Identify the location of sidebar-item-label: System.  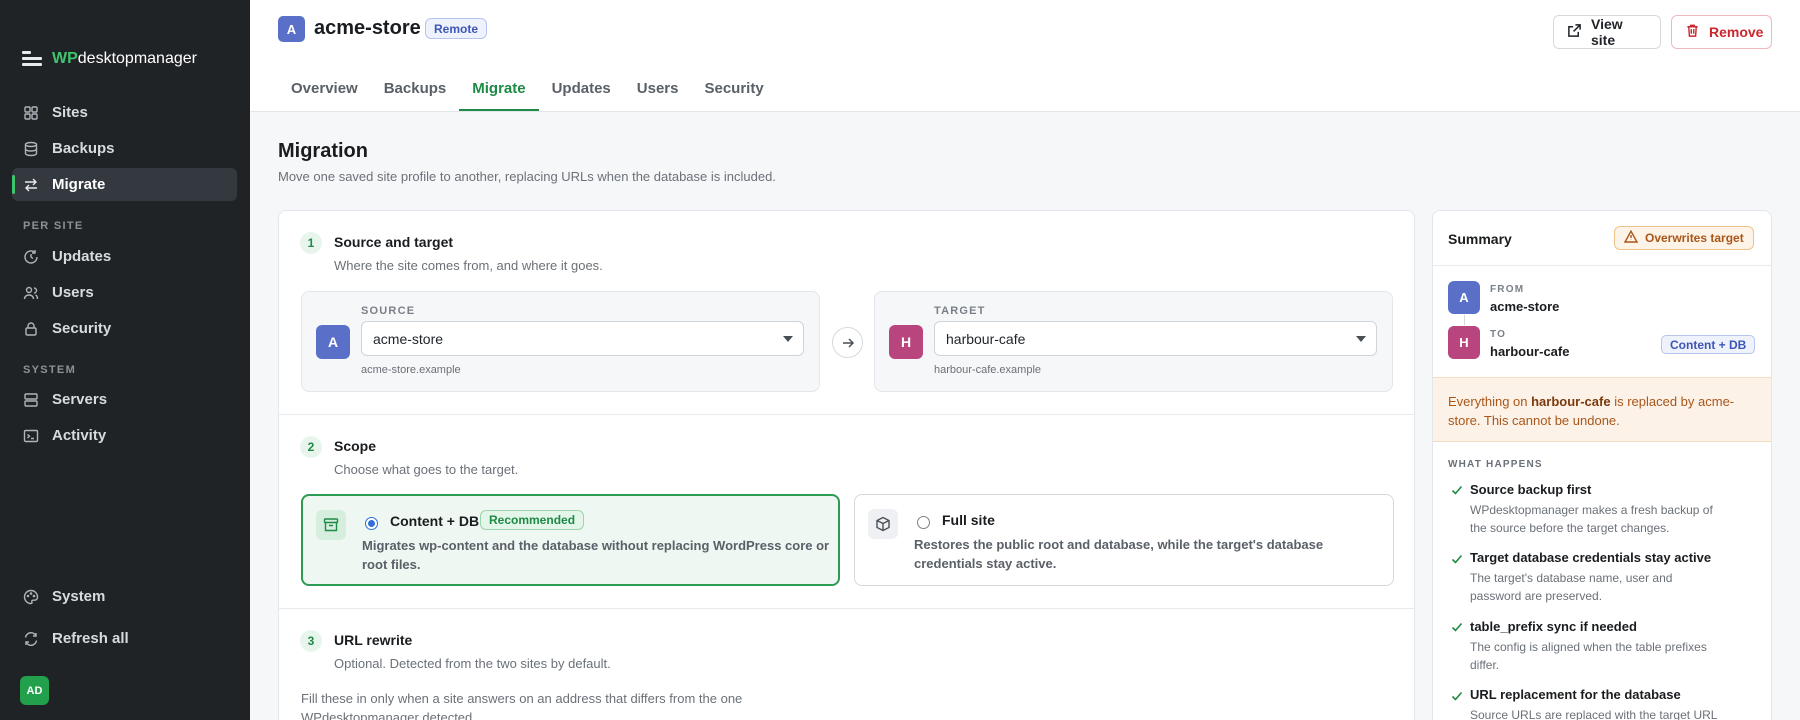
(79, 596).